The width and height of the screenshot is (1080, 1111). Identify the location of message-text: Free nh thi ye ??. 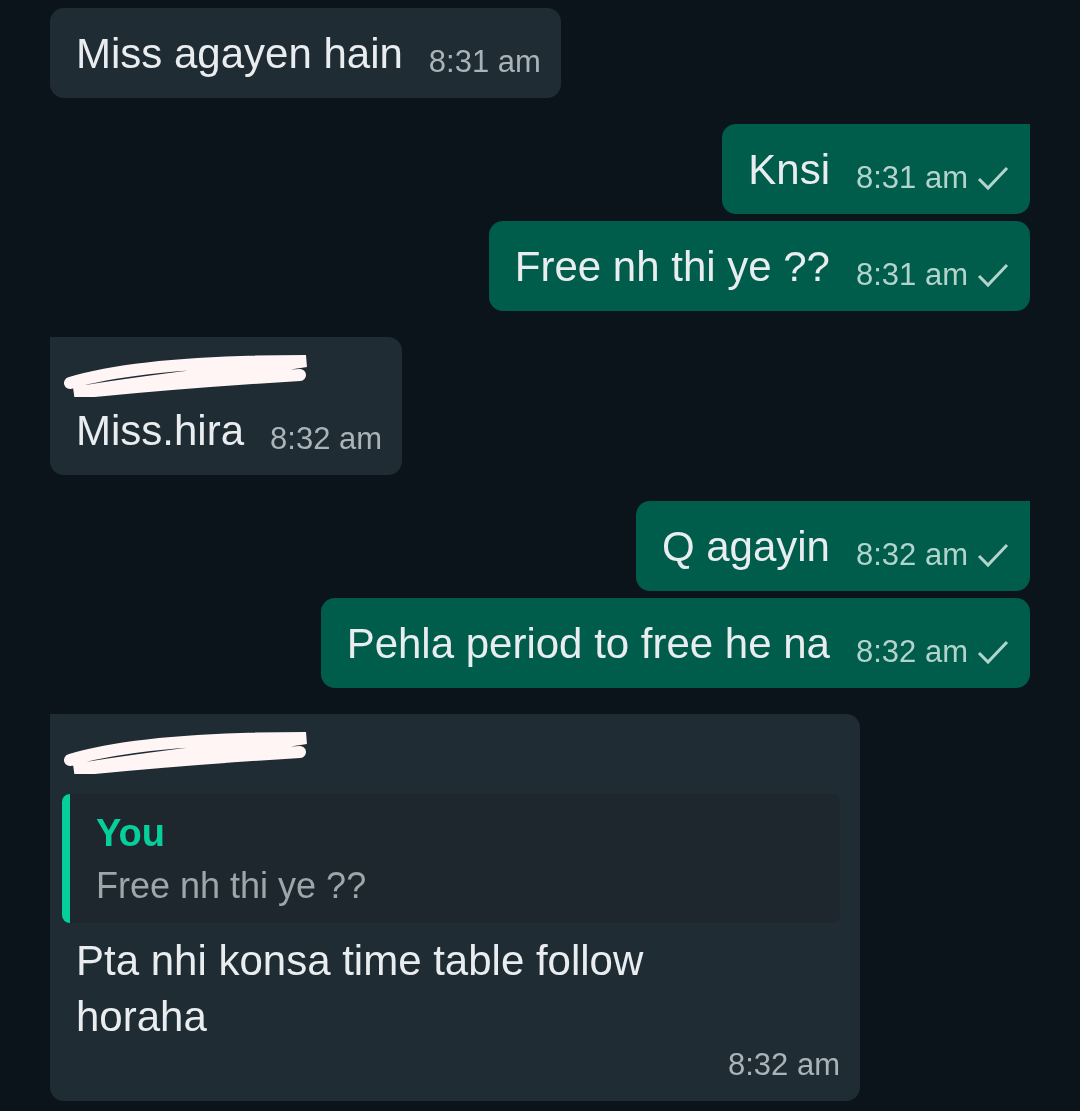
(672, 267).